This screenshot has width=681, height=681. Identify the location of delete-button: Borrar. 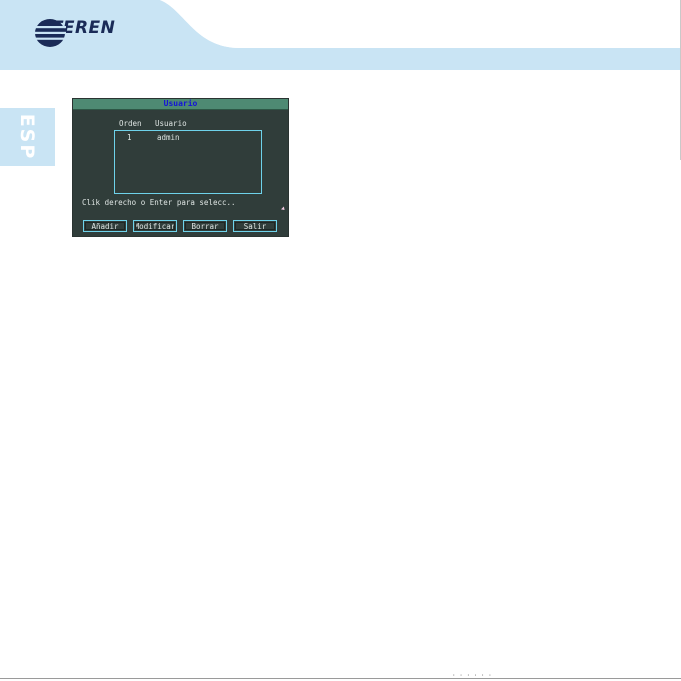
(205, 226).